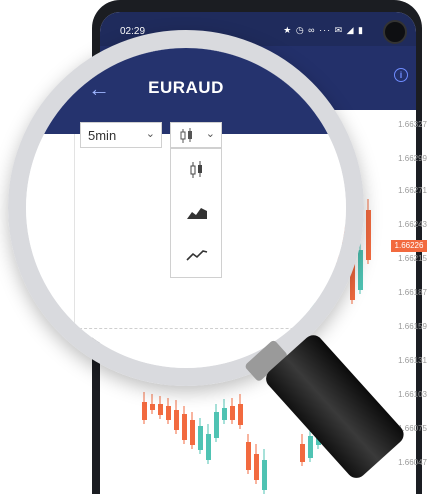  What do you see at coordinates (186, 87) in the screenshot?
I see `symbol-title: EURAUD` at bounding box center [186, 87].